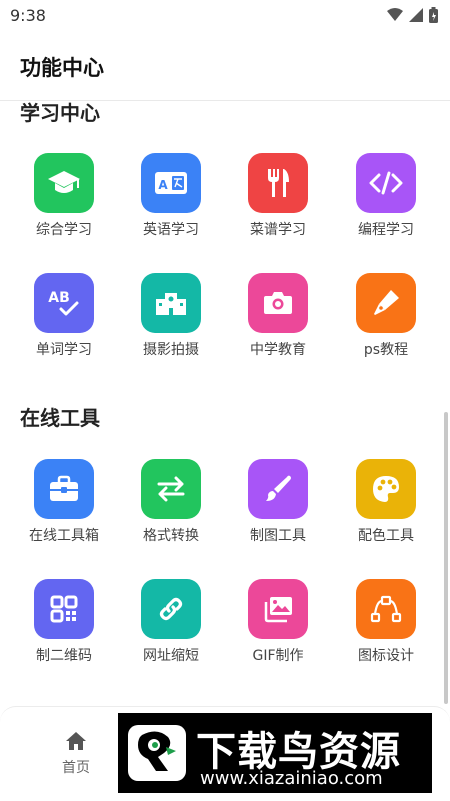  What do you see at coordinates (64, 656) in the screenshot?
I see `tile-label: 制二维码` at bounding box center [64, 656].